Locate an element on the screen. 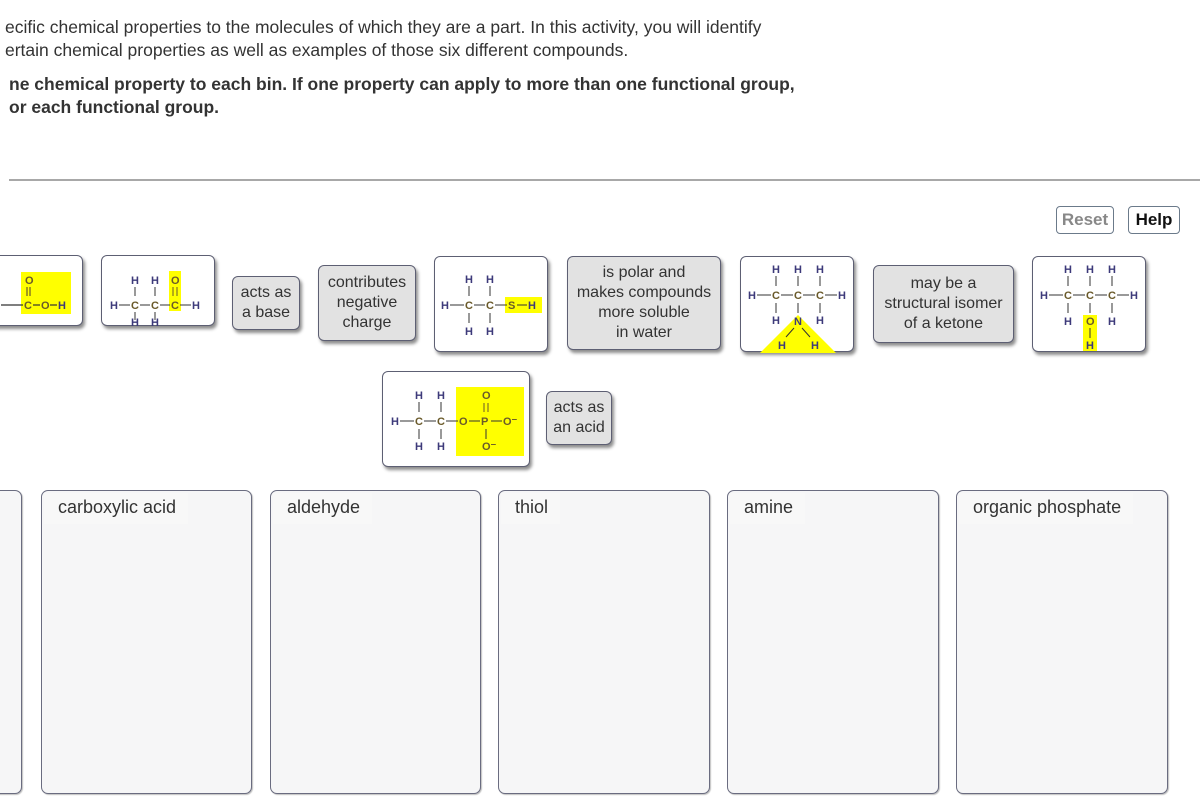 The width and height of the screenshot is (1200, 809). property-line: makes compounds is located at coordinates (644, 292).